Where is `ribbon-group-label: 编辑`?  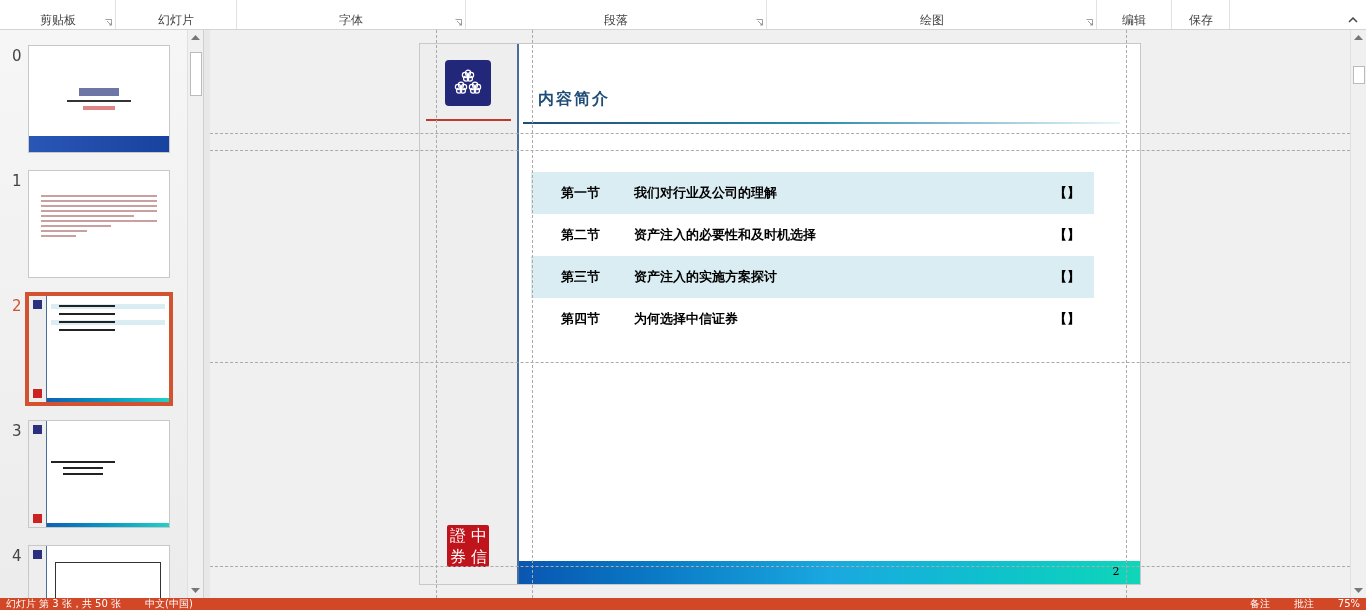 ribbon-group-label: 编辑 is located at coordinates (1134, 20).